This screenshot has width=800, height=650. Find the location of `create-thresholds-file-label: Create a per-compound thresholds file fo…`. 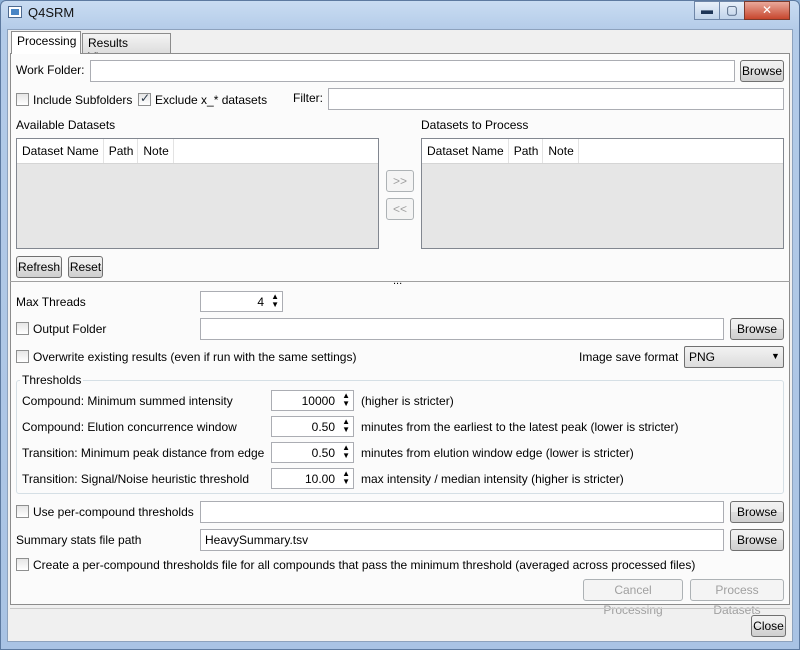

create-thresholds-file-label: Create a per-compound thresholds file fo… is located at coordinates (364, 565).